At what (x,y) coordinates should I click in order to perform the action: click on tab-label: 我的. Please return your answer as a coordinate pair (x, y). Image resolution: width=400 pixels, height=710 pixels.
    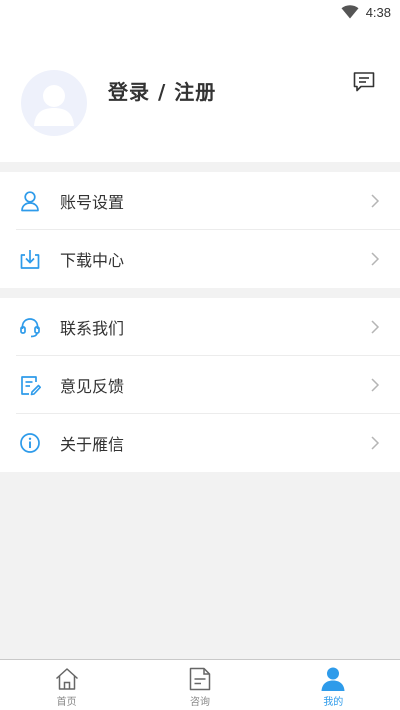
    Looking at the image, I should click on (333, 702).